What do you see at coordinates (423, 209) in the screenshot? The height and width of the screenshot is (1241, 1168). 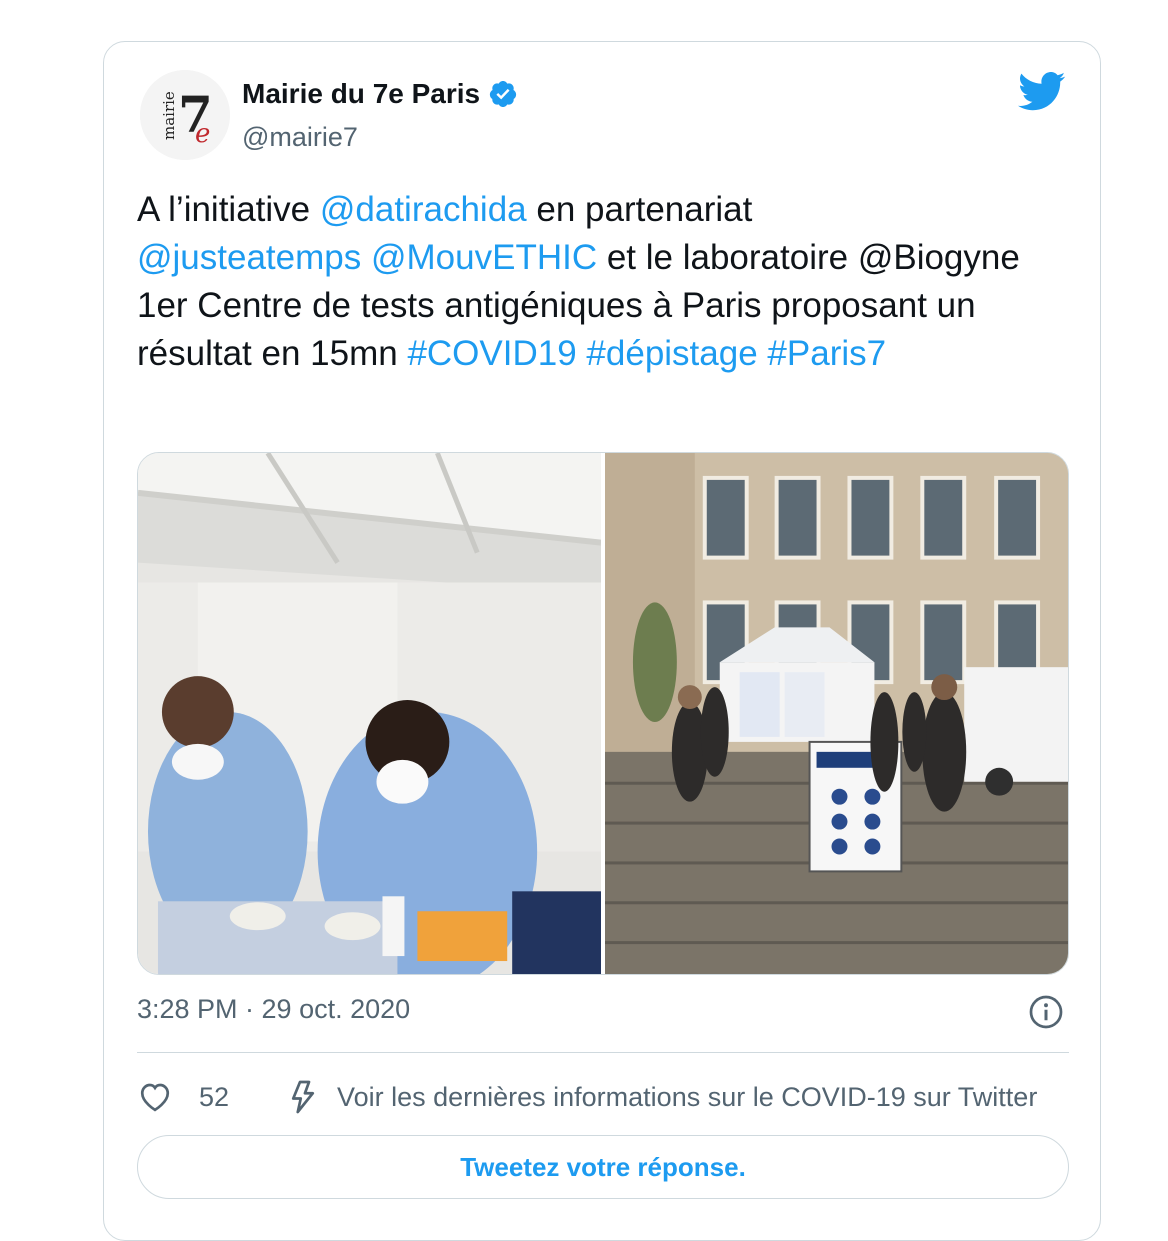 I see `mention-link: @datirachida` at bounding box center [423, 209].